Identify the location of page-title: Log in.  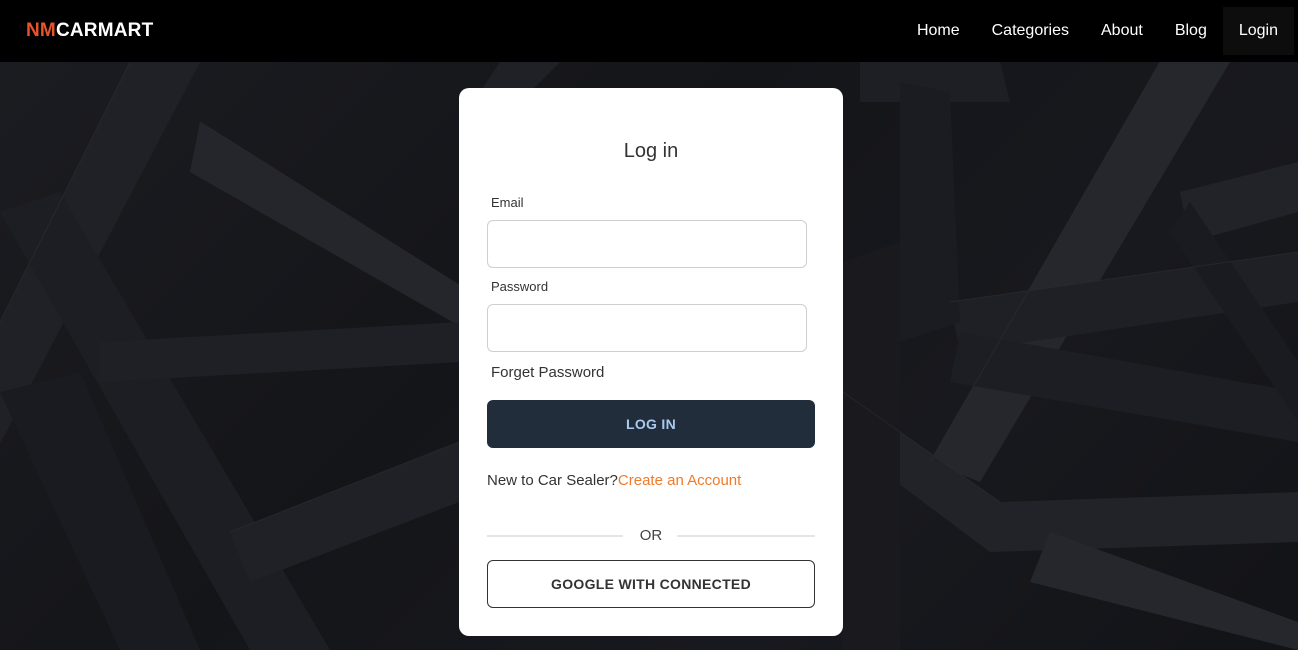
(651, 151).